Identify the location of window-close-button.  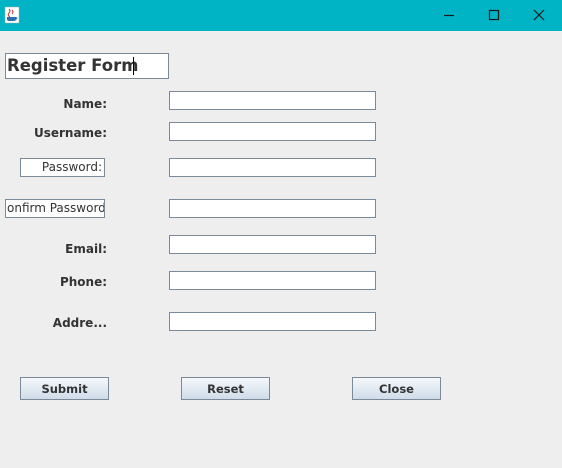
(539, 15).